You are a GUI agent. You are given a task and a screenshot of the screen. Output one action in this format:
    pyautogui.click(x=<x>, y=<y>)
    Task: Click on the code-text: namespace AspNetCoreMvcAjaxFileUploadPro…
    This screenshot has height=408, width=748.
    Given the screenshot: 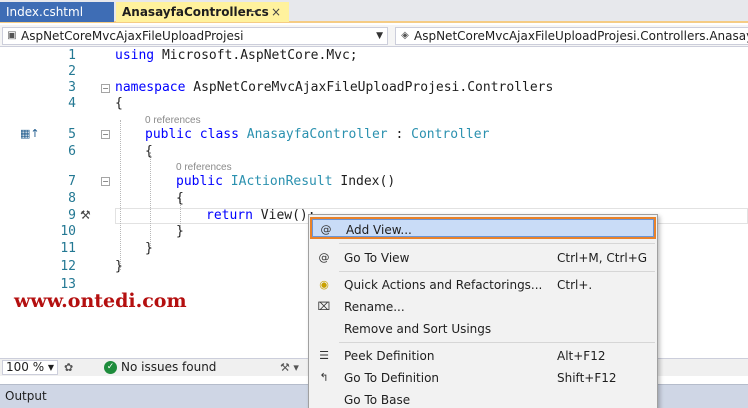 What is the action you would take?
    pyautogui.click(x=334, y=87)
    